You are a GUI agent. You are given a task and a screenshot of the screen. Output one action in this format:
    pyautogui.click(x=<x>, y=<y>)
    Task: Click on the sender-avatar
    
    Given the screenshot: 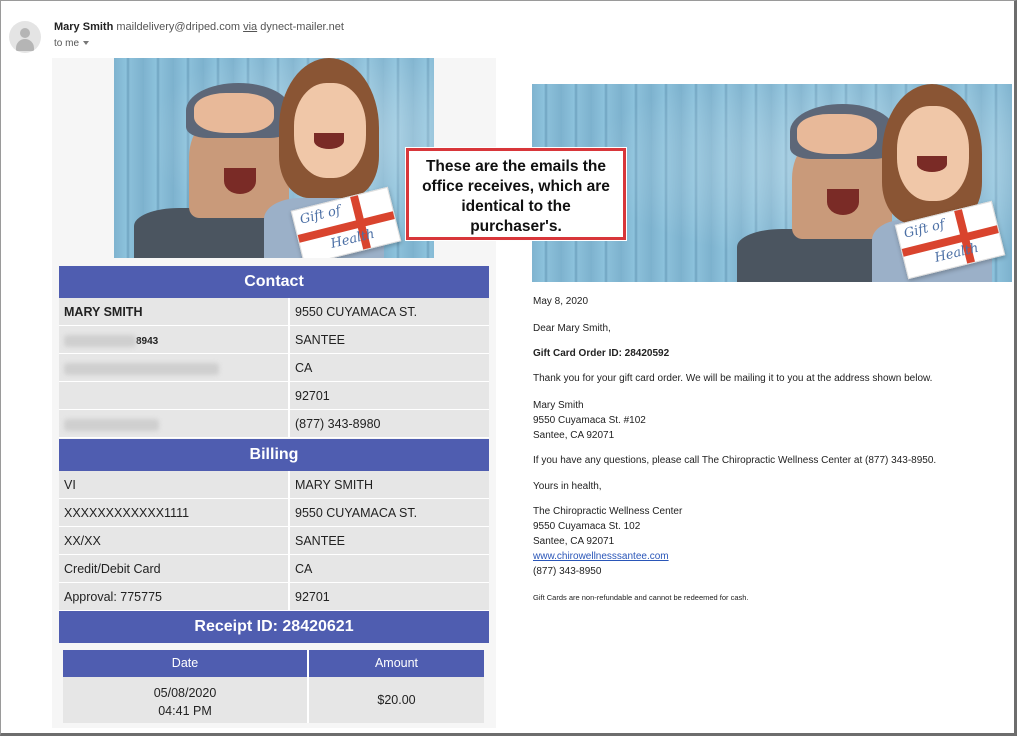 What is the action you would take?
    pyautogui.click(x=25, y=37)
    